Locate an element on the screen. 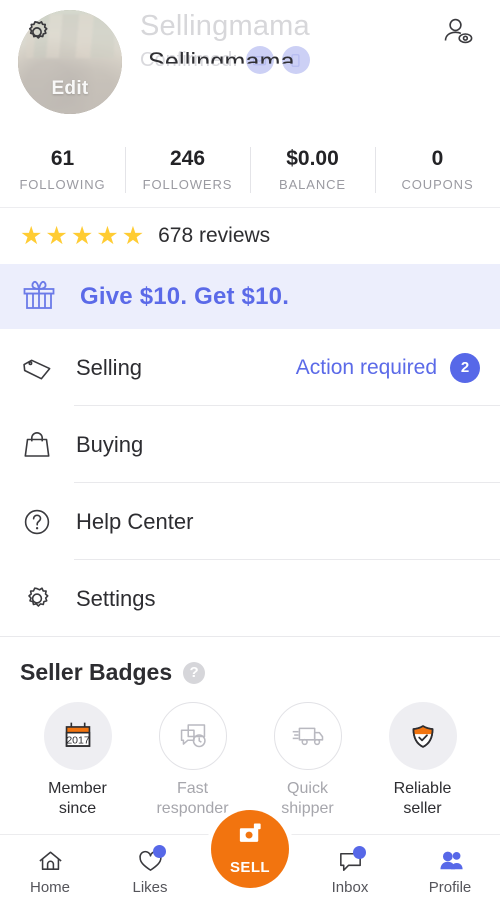 This screenshot has width=500, height=906. sell-button: SELL is located at coordinates (250, 849).